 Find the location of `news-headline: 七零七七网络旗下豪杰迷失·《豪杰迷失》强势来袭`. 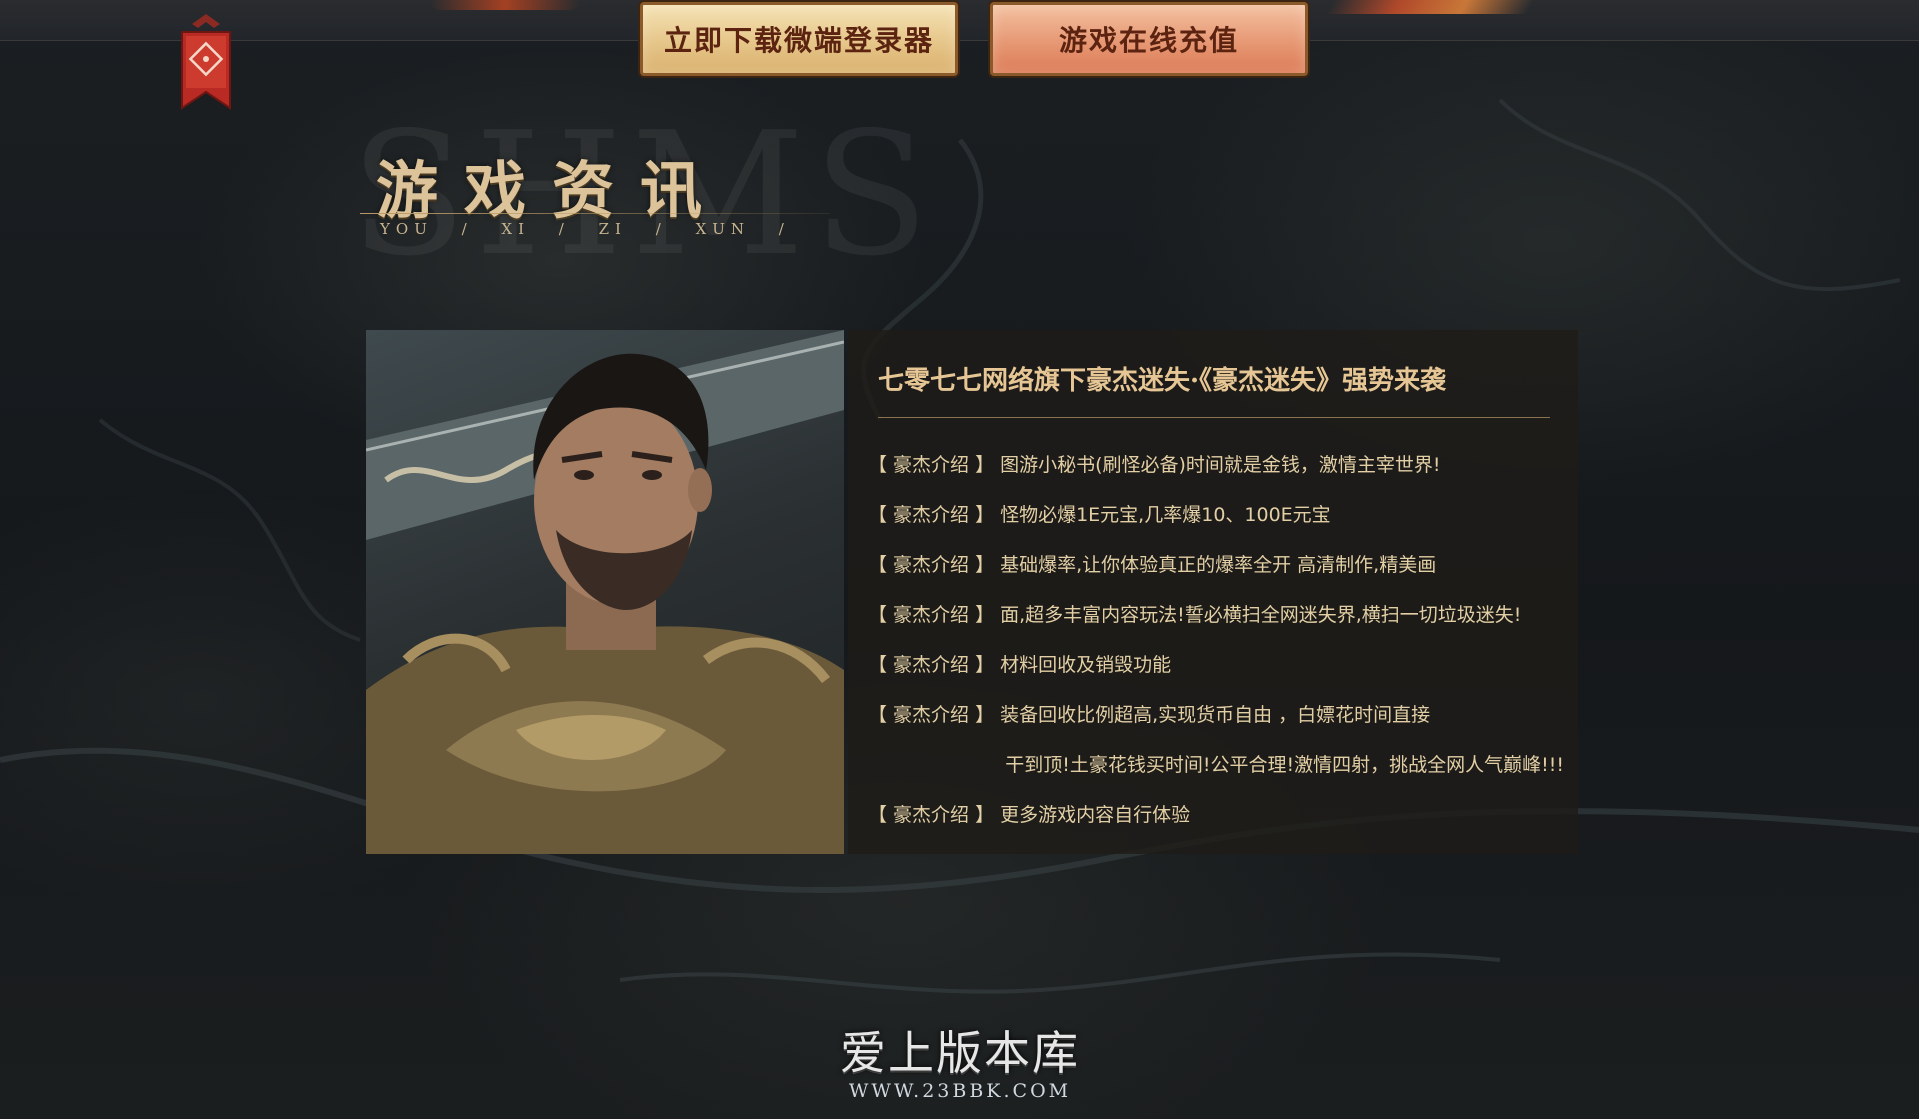

news-headline: 七零七七网络旗下豪杰迷失·《豪杰迷失》强势来袭 is located at coordinates (1223, 378).